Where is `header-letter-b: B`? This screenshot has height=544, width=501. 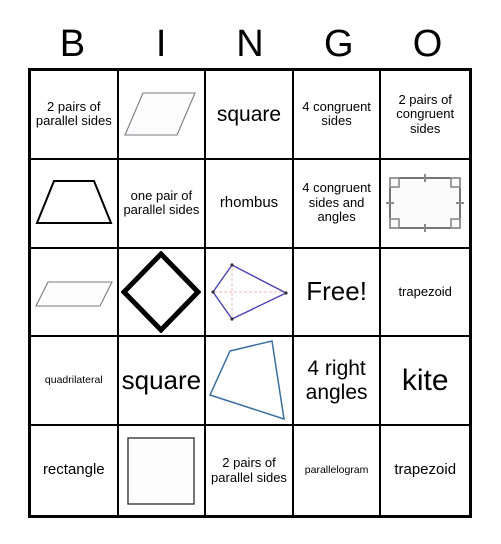 header-letter-b: B is located at coordinates (72, 44).